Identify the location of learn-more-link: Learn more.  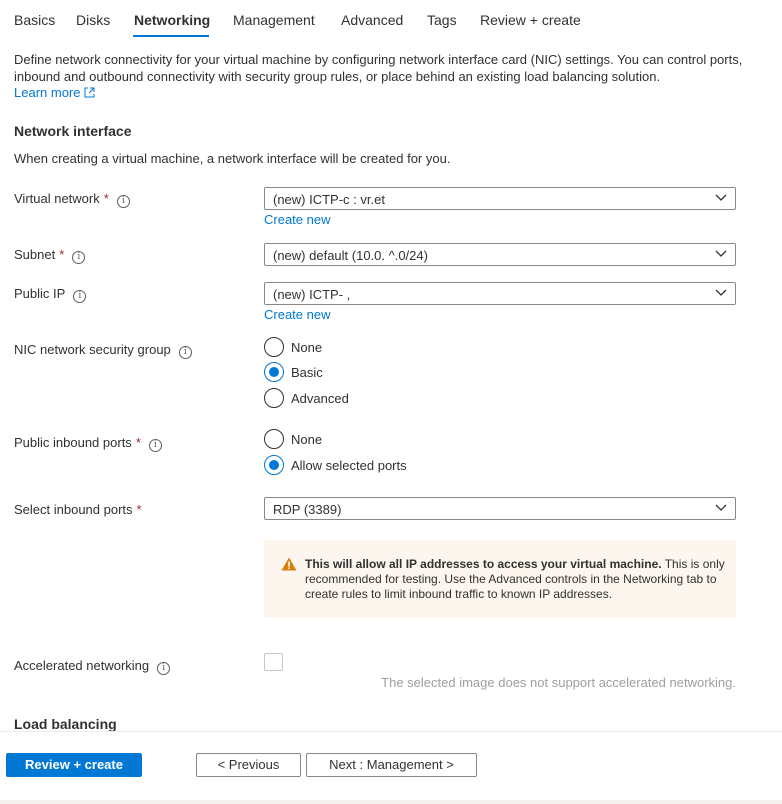
(54, 92).